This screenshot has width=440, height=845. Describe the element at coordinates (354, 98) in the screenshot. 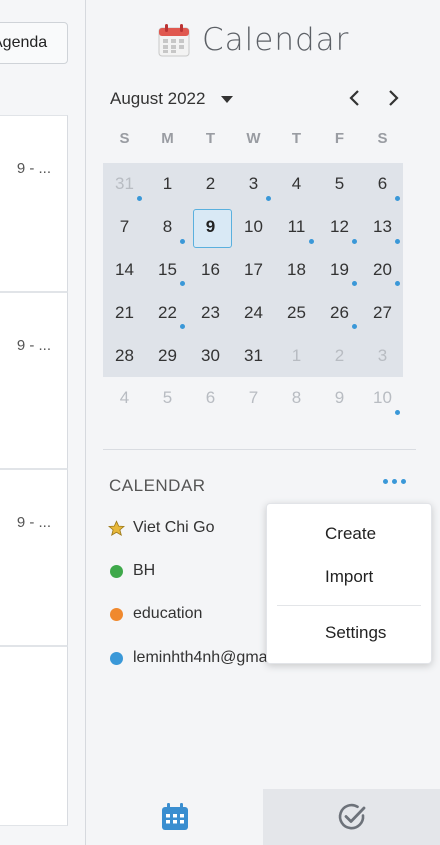

I see `chevron-left-icon` at that location.